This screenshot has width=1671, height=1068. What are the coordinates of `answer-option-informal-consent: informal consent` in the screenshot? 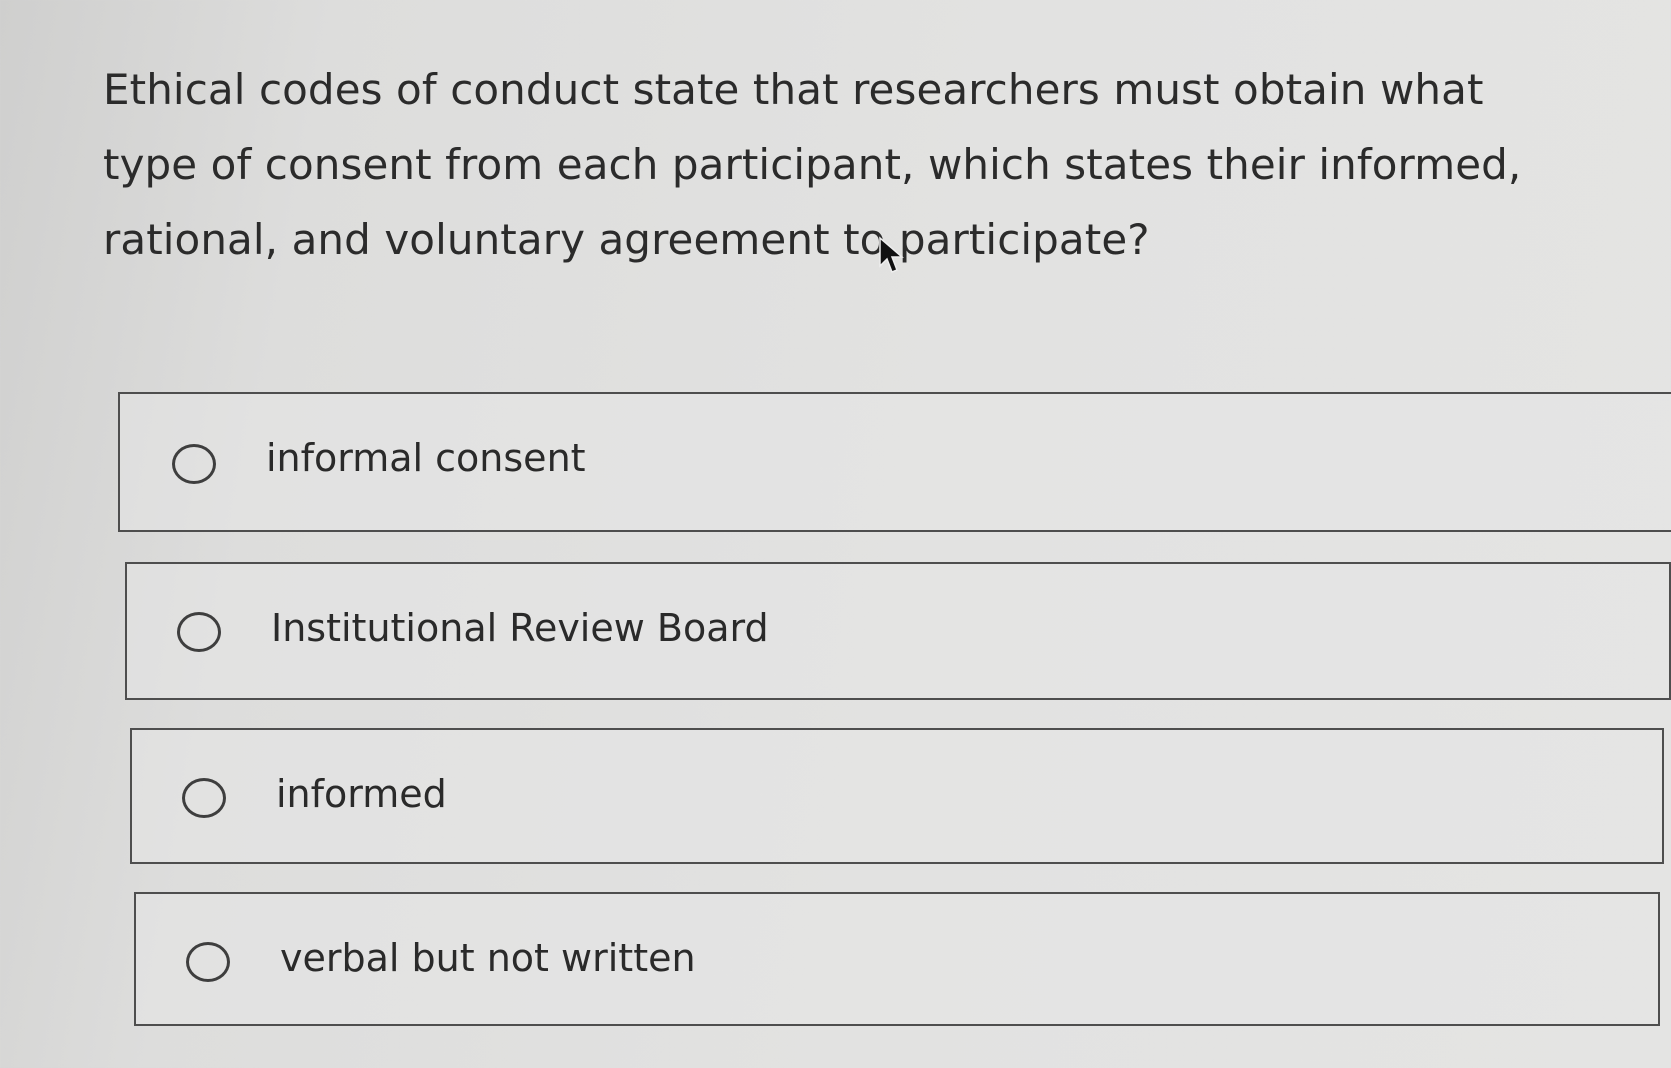 It's located at (894, 462).